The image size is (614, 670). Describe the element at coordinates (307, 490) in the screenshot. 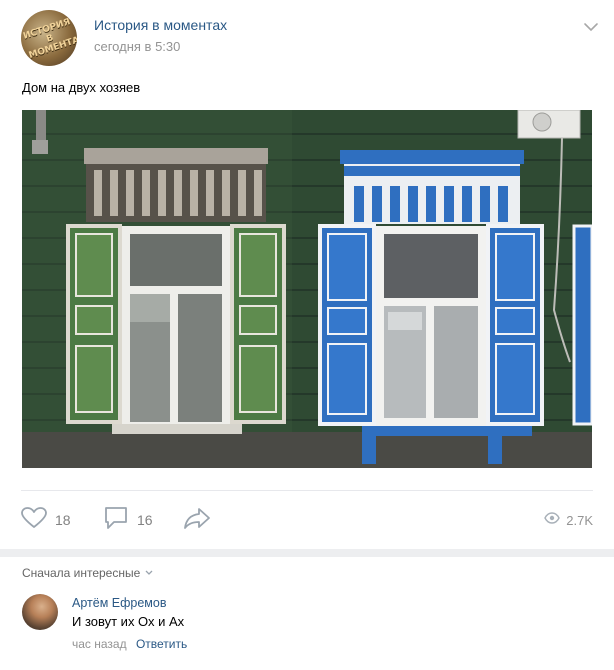

I see `divider` at that location.